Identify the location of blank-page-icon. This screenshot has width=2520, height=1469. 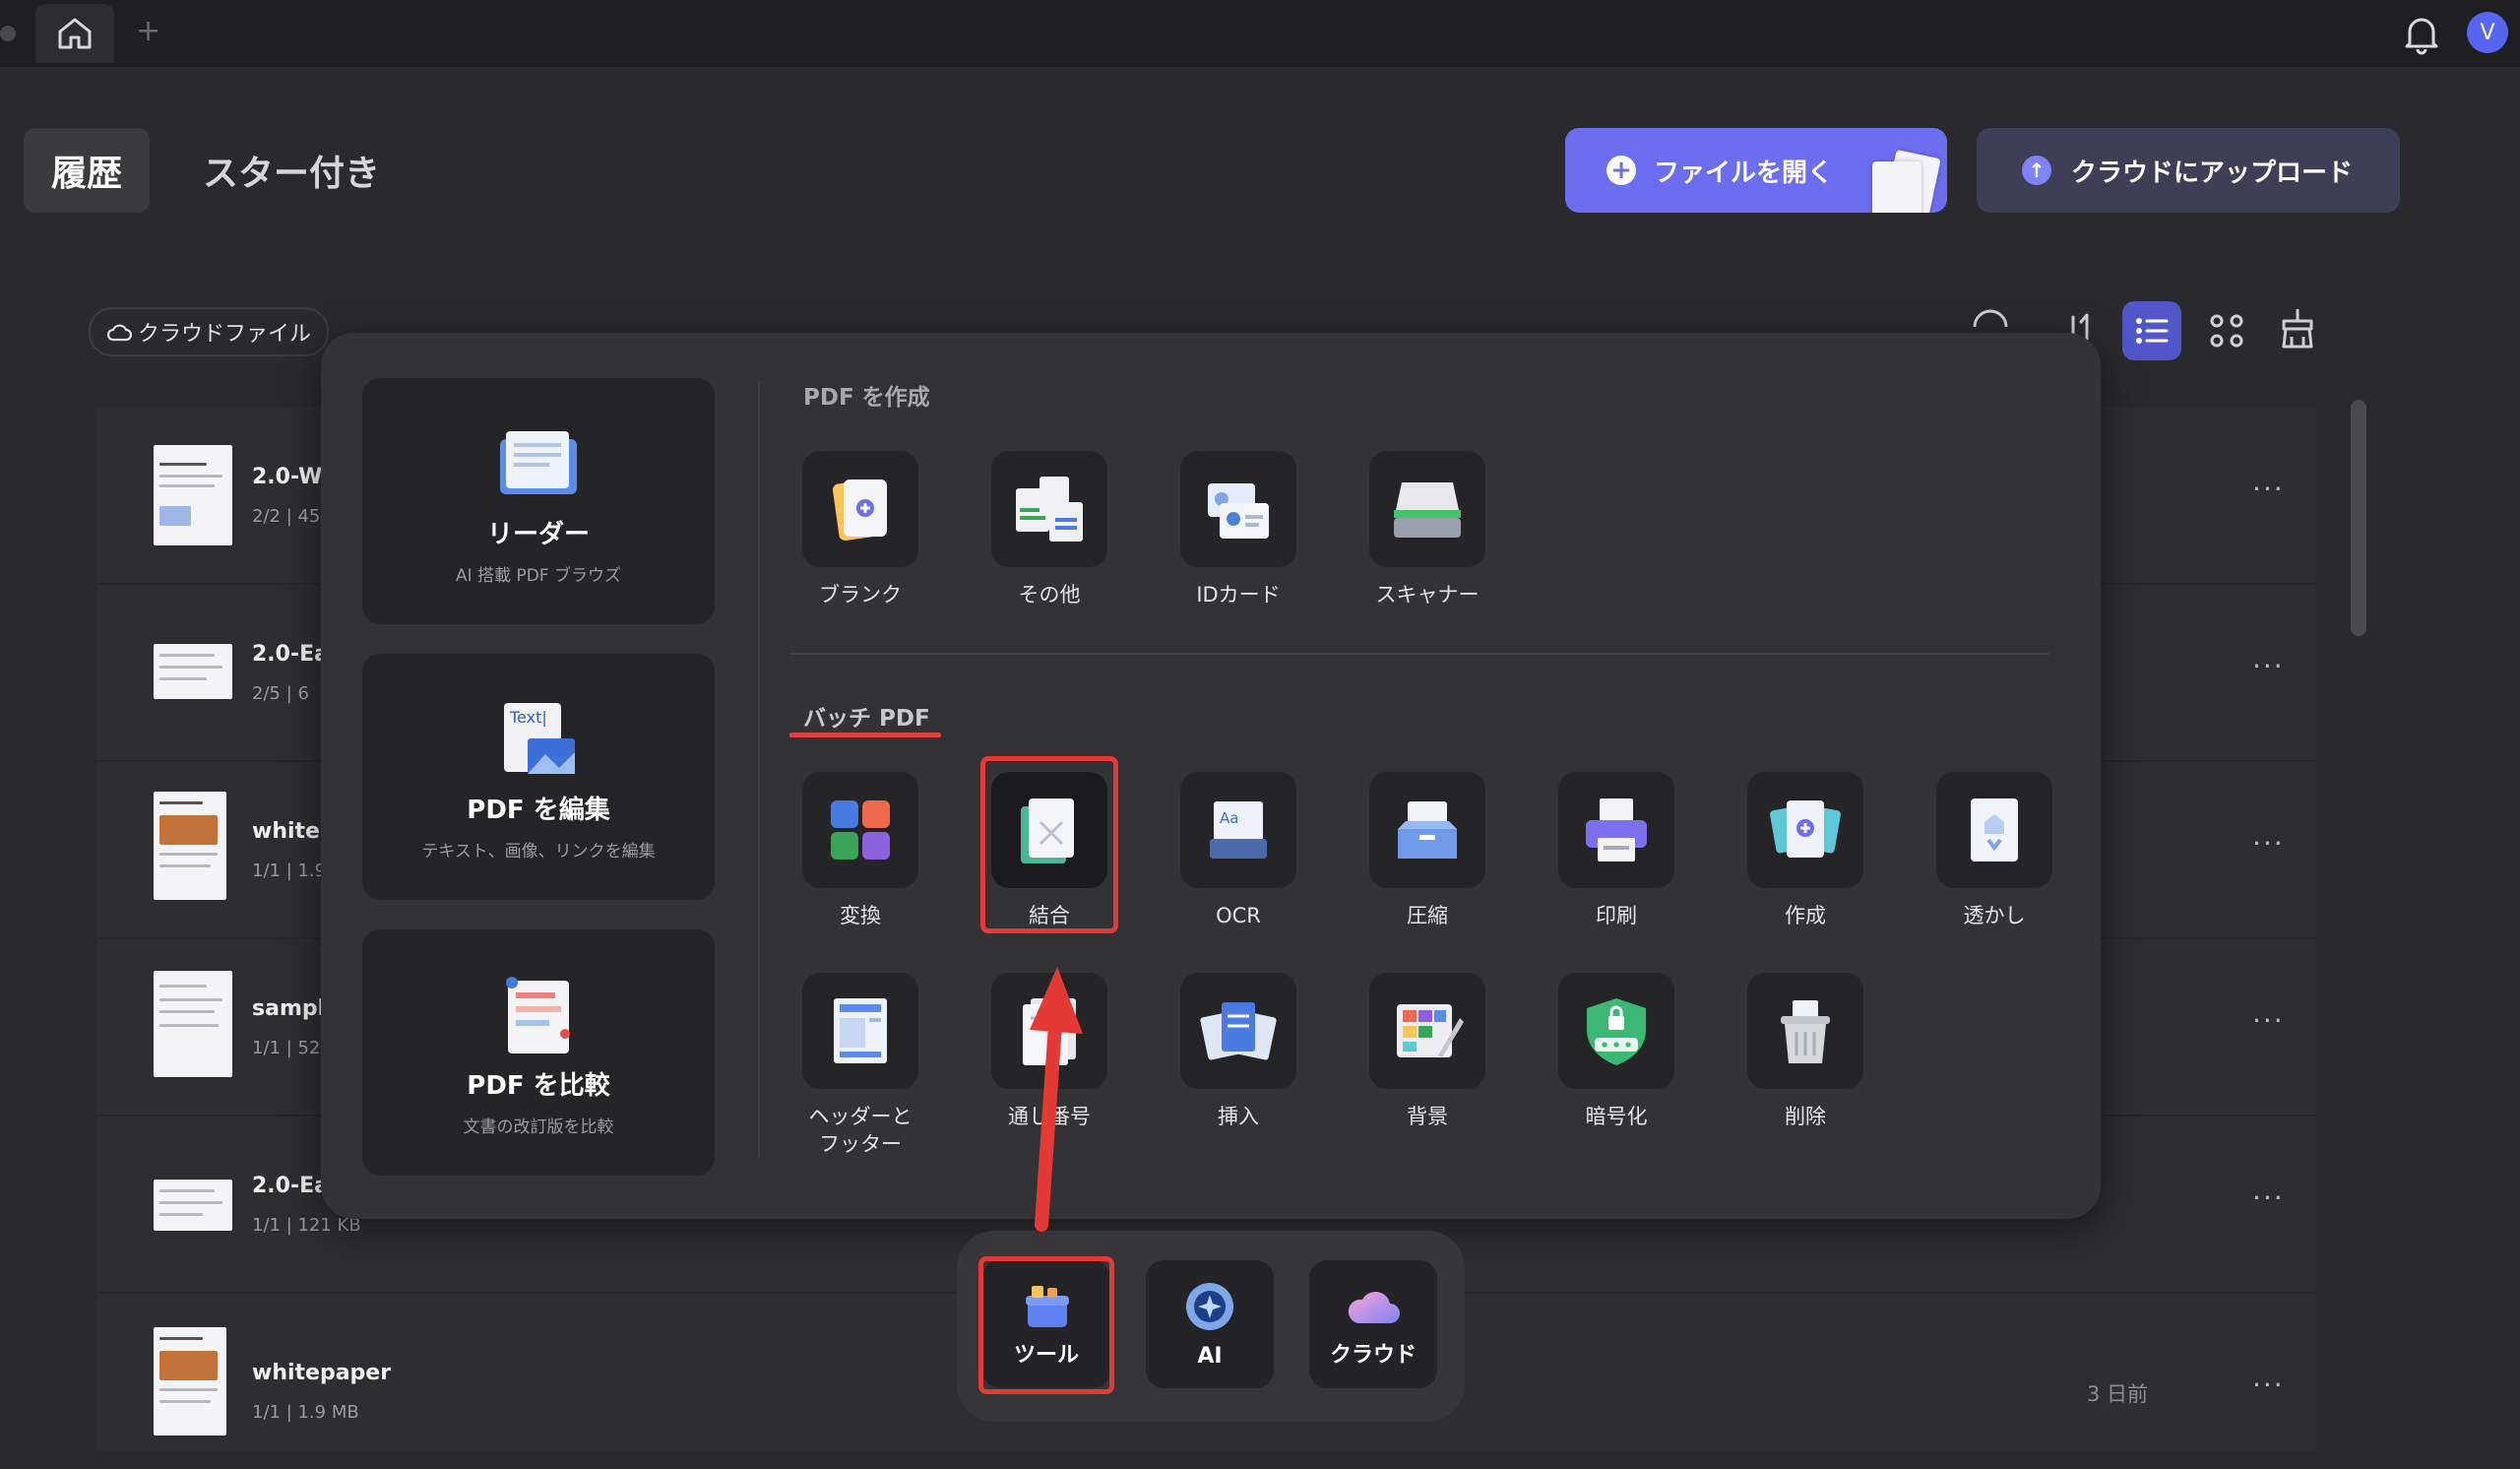
(859, 510).